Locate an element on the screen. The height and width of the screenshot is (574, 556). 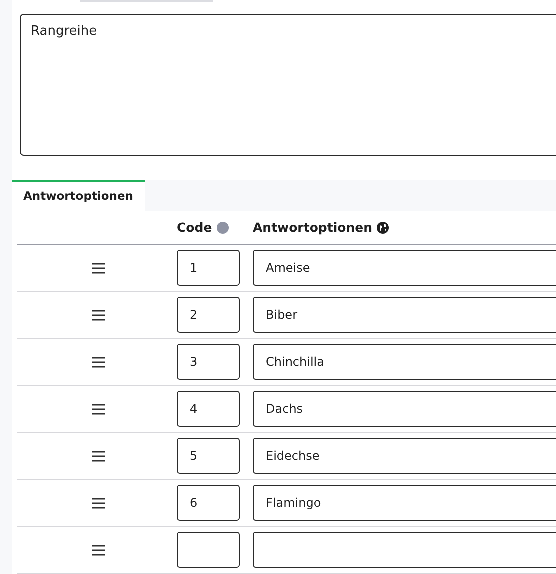
answer-option-field: Chinchilla is located at coordinates (404, 362).